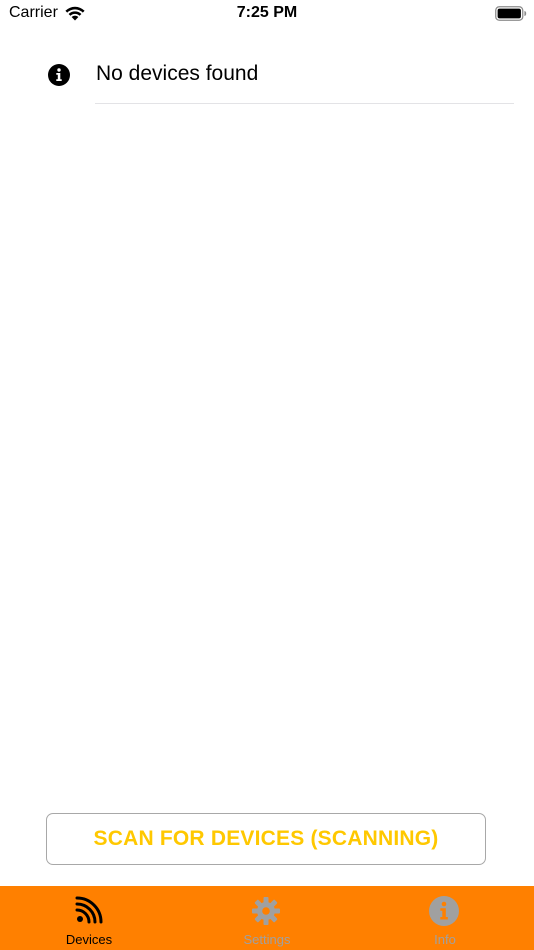 Image resolution: width=534 pixels, height=950 pixels. I want to click on scan-for-devices-button: SCAN FOR DEVICES (SCANNING), so click(266, 839).